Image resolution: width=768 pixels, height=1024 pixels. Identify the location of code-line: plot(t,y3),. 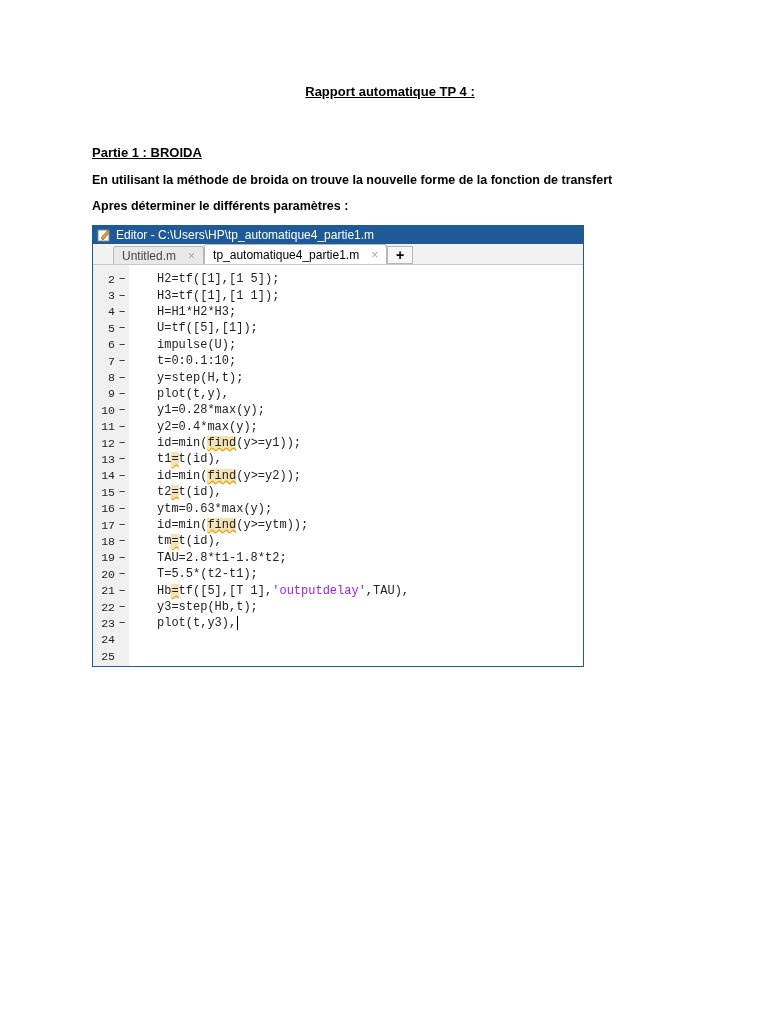
(198, 623).